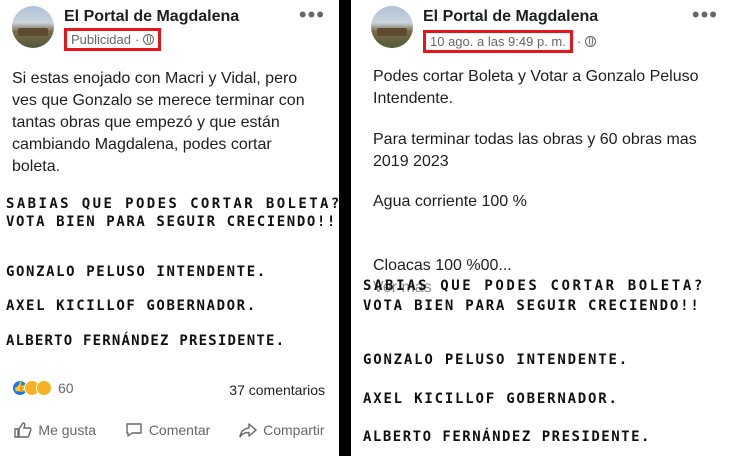  Describe the element at coordinates (23, 430) in the screenshot. I see `thumbs-up-icon` at that location.